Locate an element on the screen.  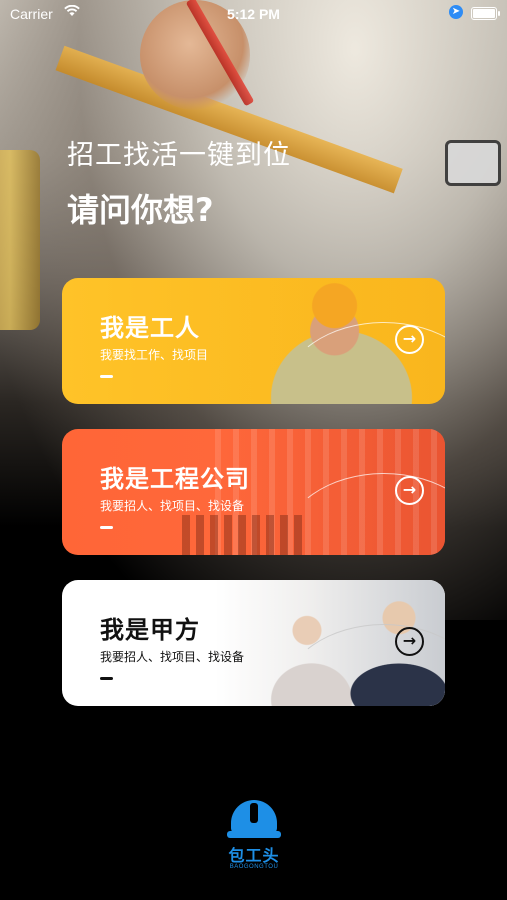
app-logo: 包工头 BAOGONGTOU is located at coordinates (254, 835).